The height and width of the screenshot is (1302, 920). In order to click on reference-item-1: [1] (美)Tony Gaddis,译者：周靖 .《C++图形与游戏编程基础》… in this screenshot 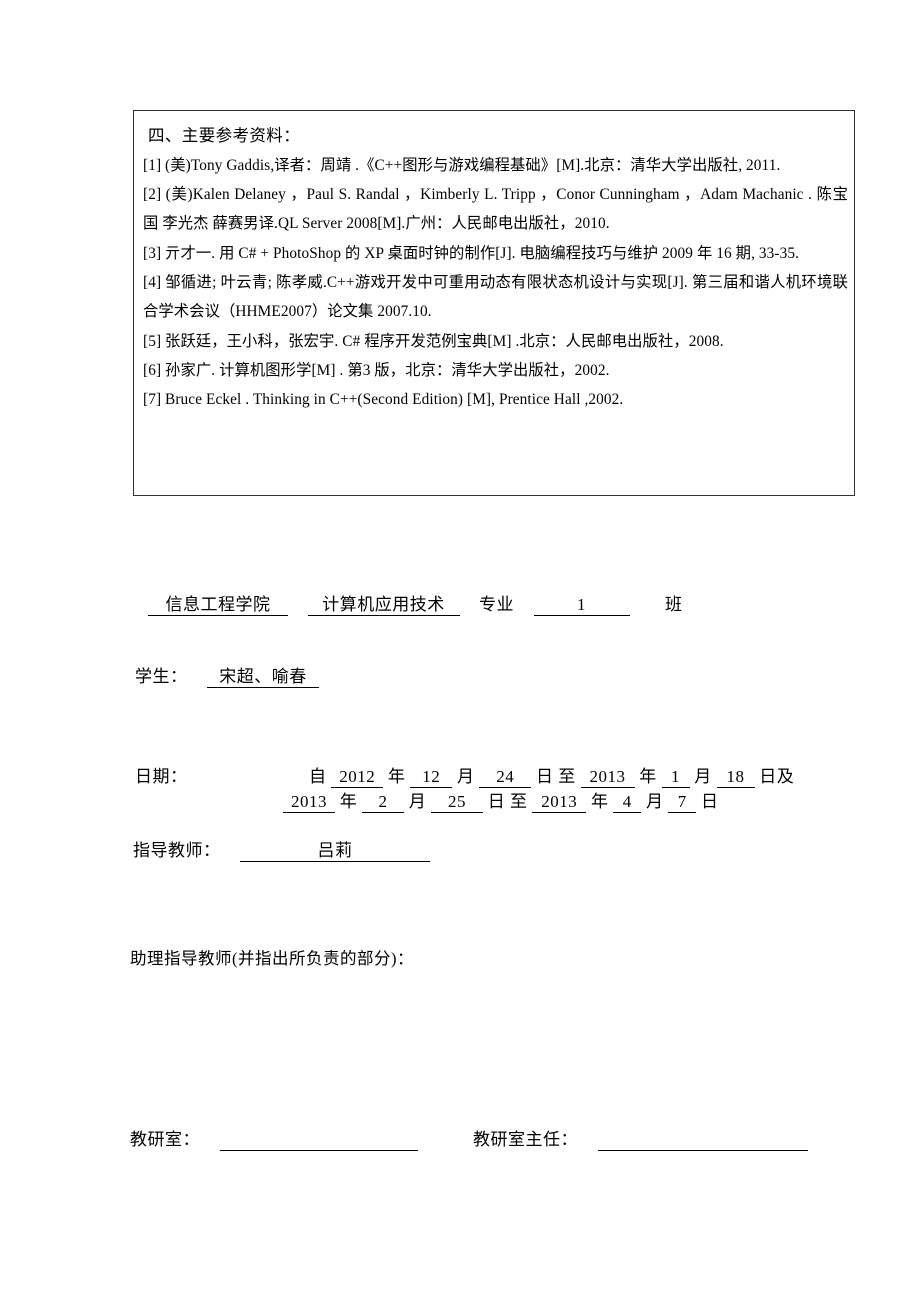, I will do `click(462, 165)`.